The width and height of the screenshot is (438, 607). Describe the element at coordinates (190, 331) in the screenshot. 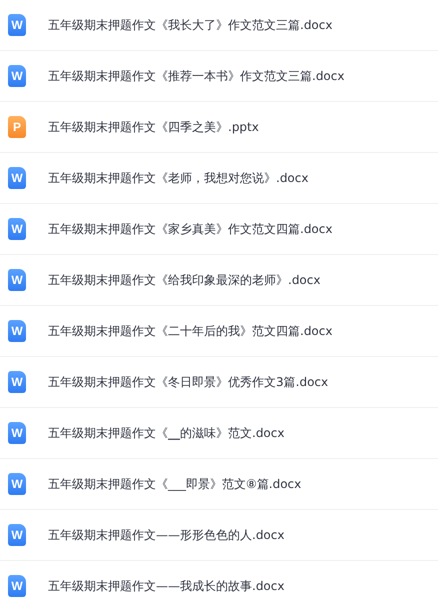

I see `file-name: 五年级期末押题作文《二十年后的我》范文四篇.docx` at that location.